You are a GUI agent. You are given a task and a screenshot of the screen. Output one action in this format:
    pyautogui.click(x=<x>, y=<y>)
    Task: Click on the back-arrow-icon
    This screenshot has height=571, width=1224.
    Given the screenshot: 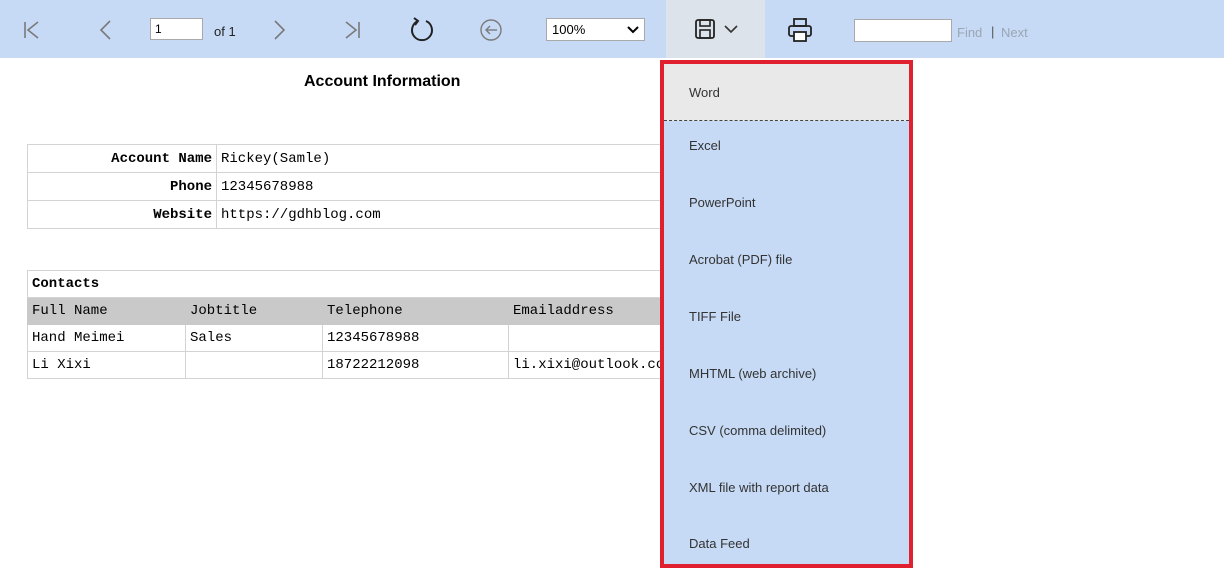 What is the action you would take?
    pyautogui.click(x=491, y=30)
    